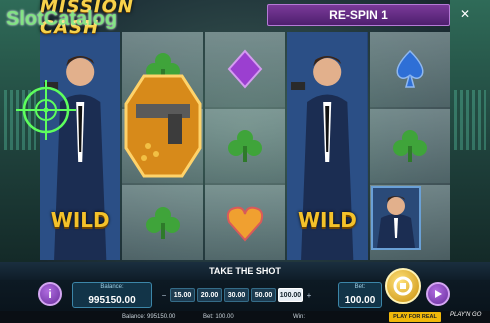 This screenshot has width=490, height=323. I want to click on spin-icon, so click(403, 286).